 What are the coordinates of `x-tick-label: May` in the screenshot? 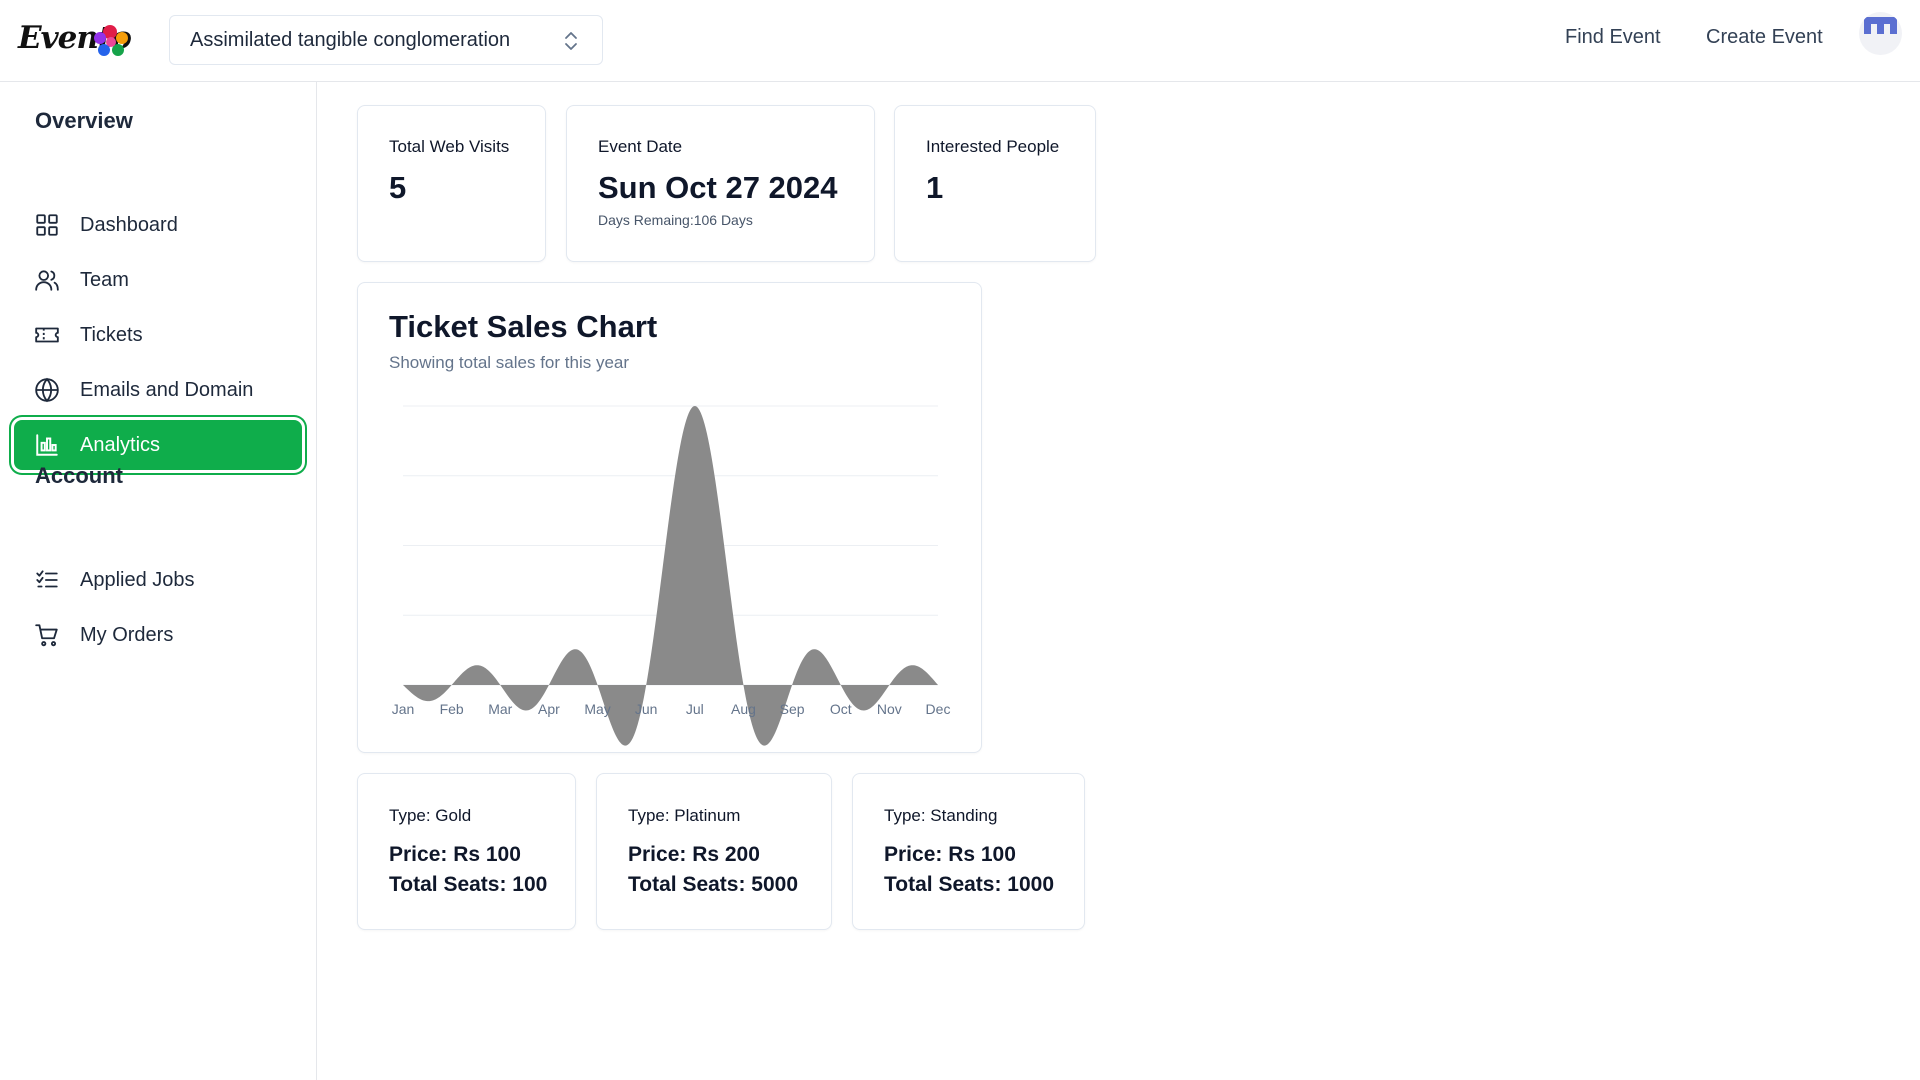 It's located at (597, 709).